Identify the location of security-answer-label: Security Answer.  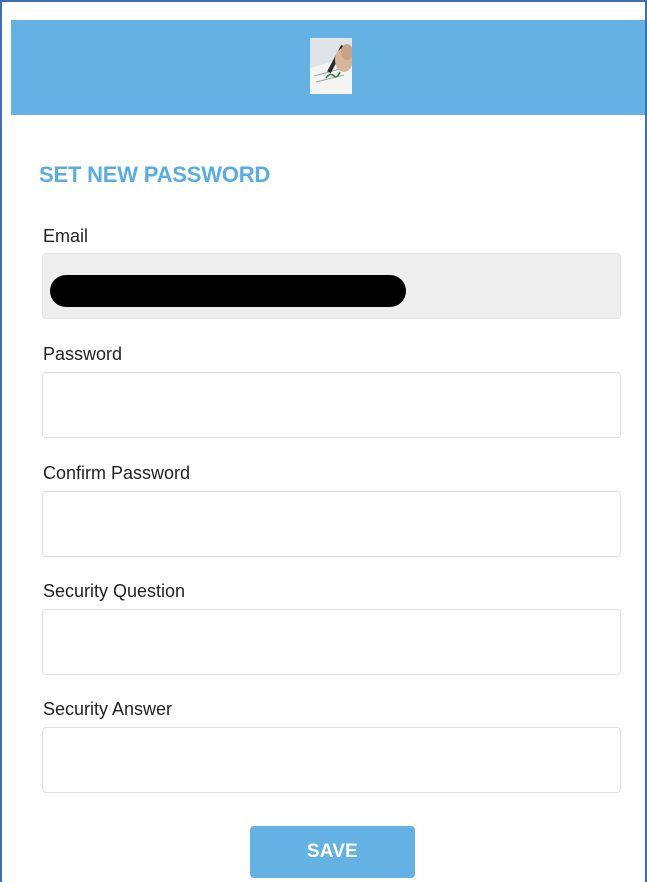
(108, 709).